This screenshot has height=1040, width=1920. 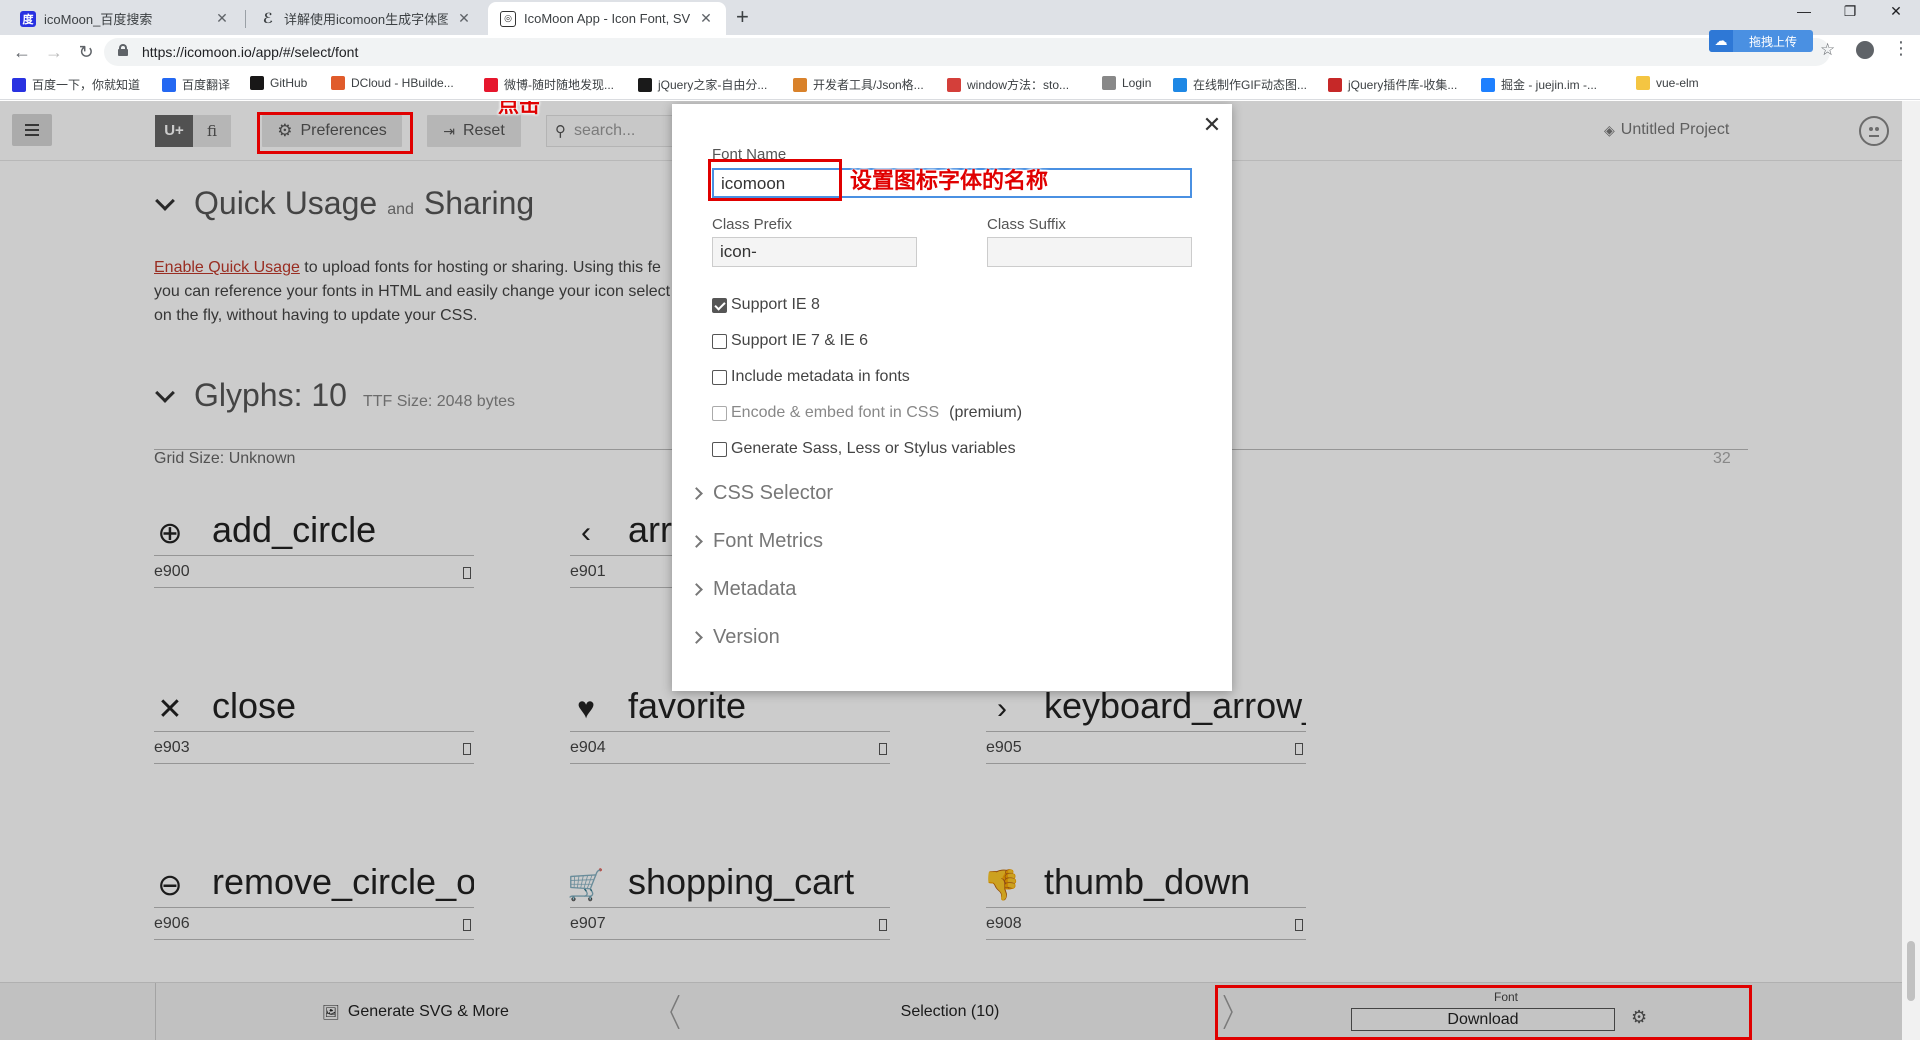 I want to click on browser-tab-baidu: 度 icoMoon_百度搜索 ✕, so click(x=125, y=18).